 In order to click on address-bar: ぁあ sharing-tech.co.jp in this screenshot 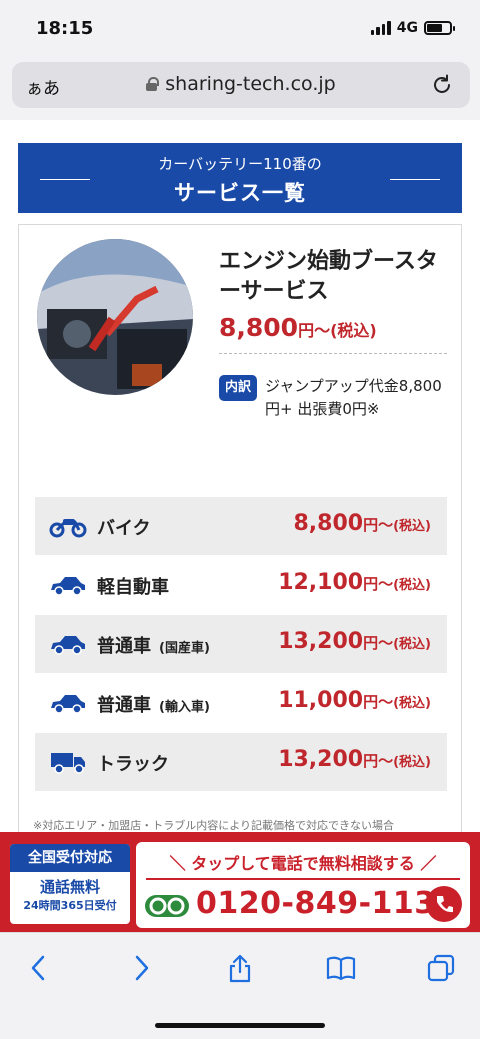, I will do `click(241, 85)`.